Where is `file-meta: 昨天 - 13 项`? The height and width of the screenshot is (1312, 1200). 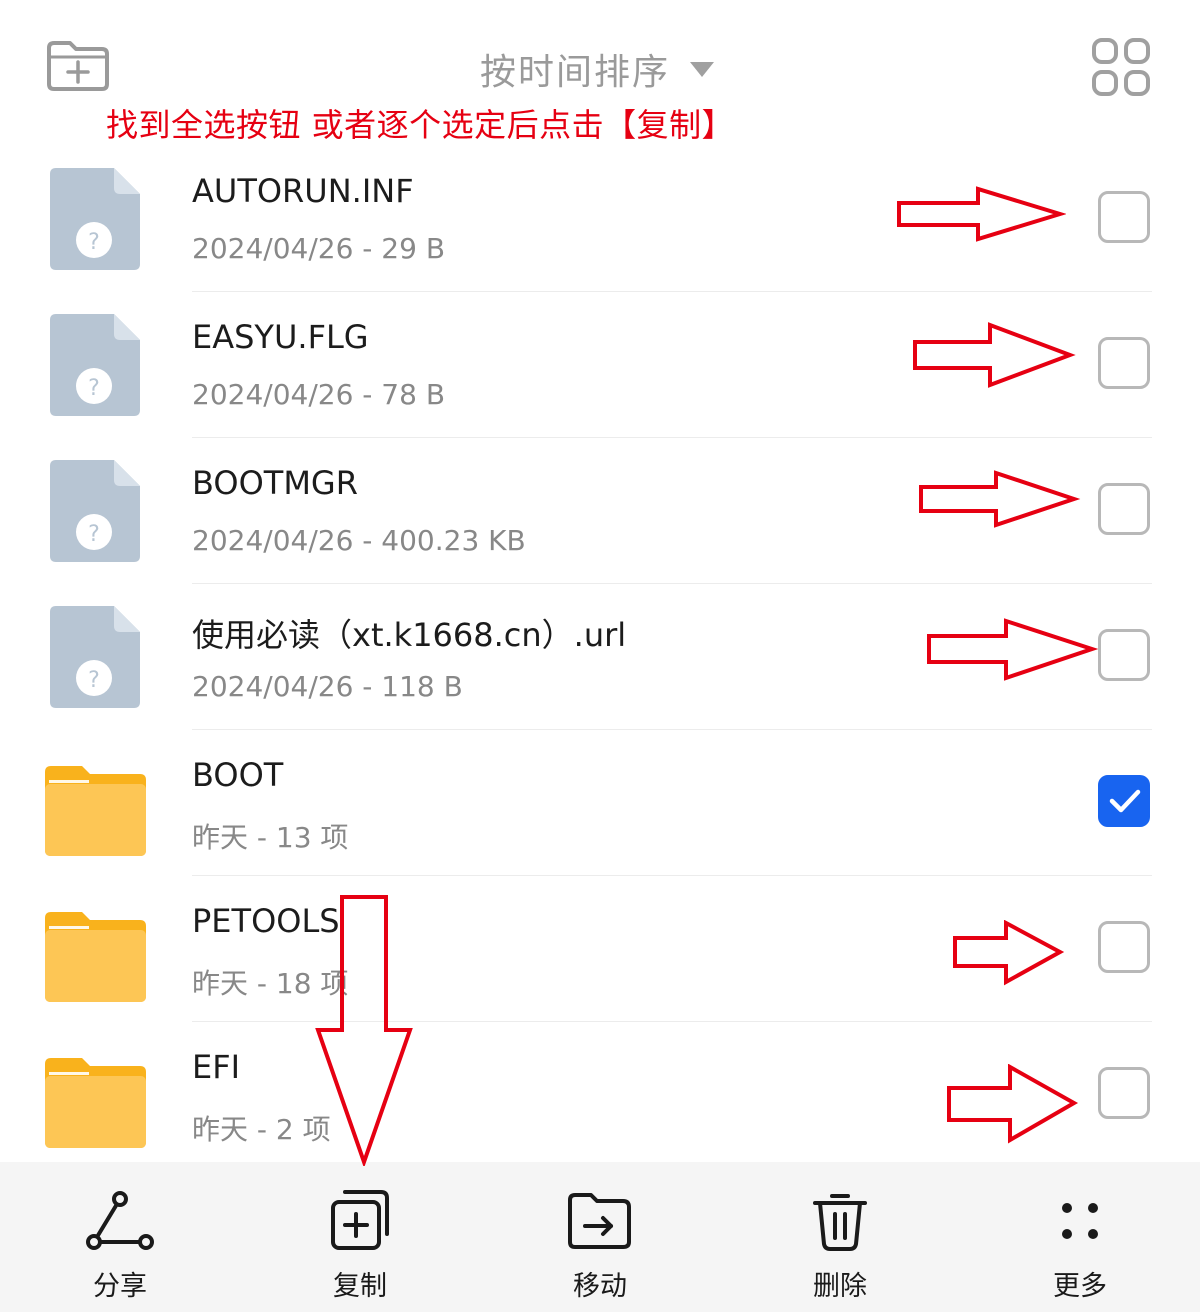
file-meta: 昨天 - 13 项 is located at coordinates (270, 837).